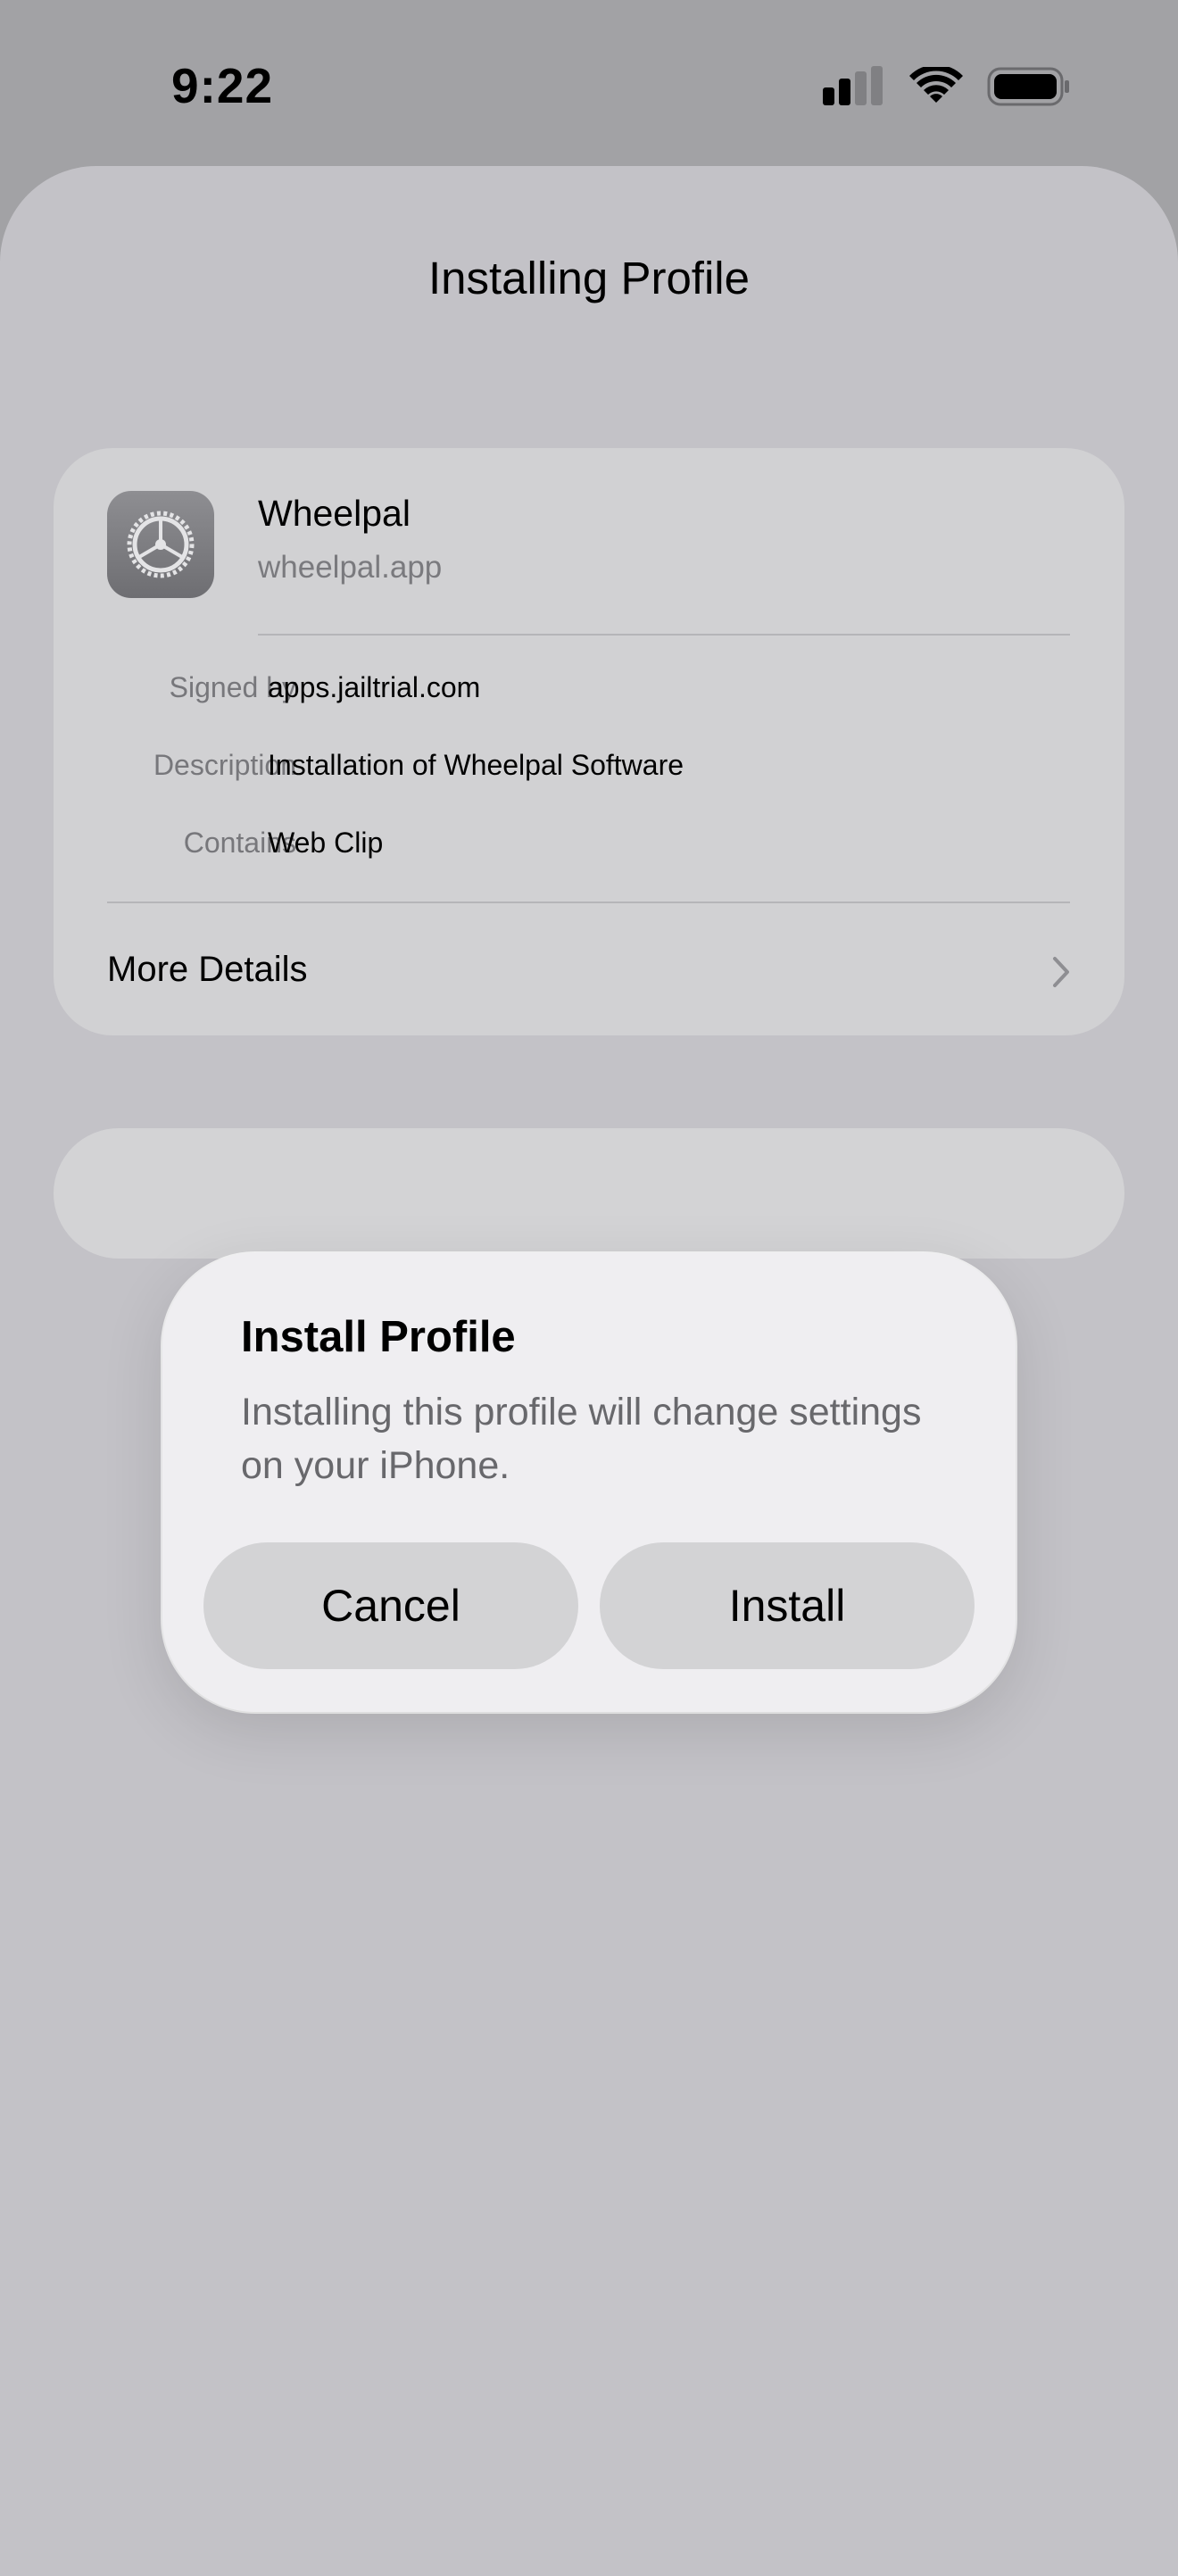 The width and height of the screenshot is (1178, 2576). Describe the element at coordinates (589, 1194) in the screenshot. I see `install-button-background` at that location.